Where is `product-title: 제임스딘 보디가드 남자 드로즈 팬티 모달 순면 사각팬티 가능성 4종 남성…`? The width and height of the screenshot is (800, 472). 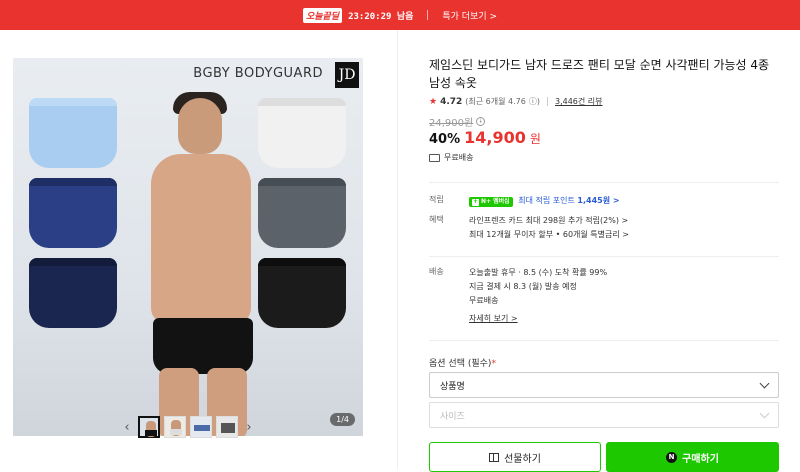
product-title: 제임스딘 보디가드 남자 드로즈 팬티 모달 순면 사각팬티 가능성 4종 남성… is located at coordinates (599, 74).